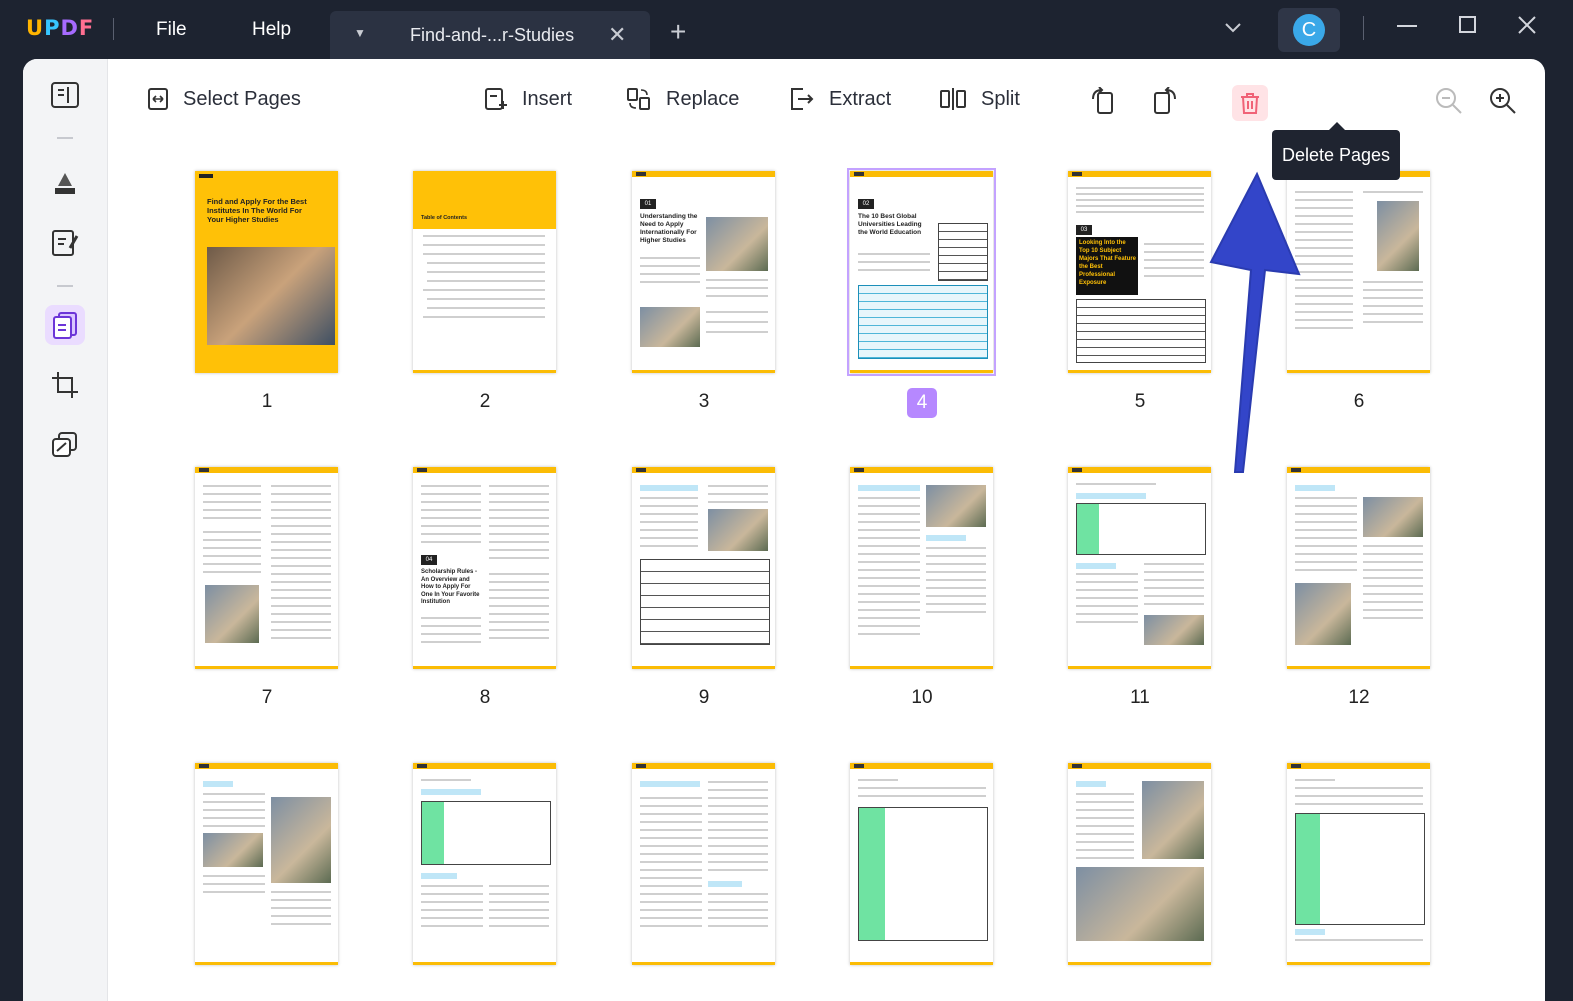 Image resolution: width=1573 pixels, height=1001 pixels. What do you see at coordinates (963, 252) in the screenshot?
I see `ranking-table` at bounding box center [963, 252].